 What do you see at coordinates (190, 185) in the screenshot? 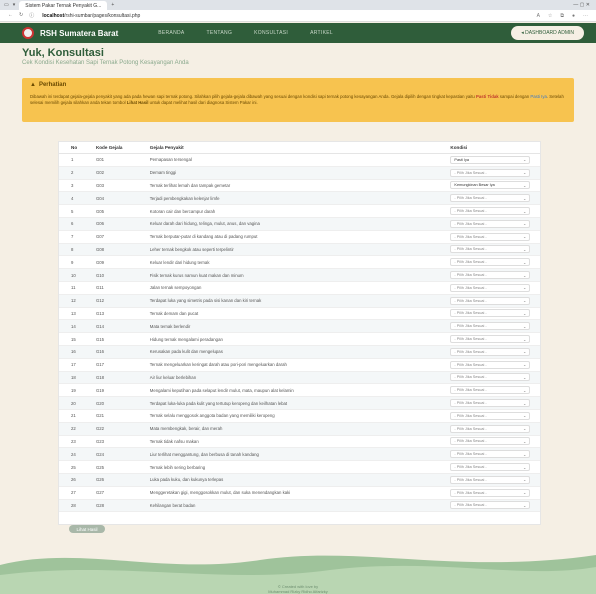
I see `row-gejala: Ternak terlihat lemah dan tampak gemetar` at bounding box center [190, 185].